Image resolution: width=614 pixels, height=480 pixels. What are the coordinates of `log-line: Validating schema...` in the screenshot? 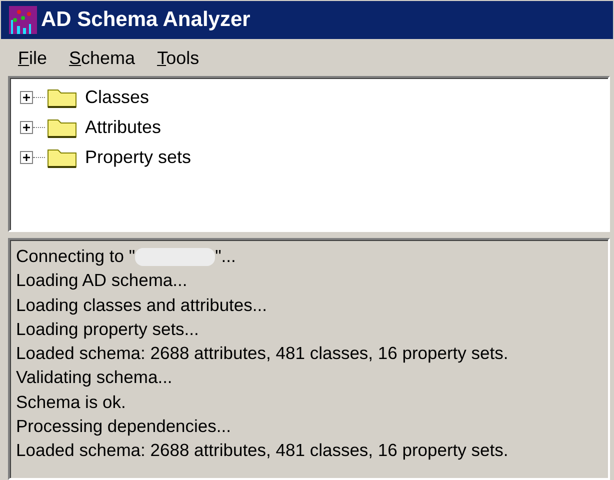 It's located at (95, 378).